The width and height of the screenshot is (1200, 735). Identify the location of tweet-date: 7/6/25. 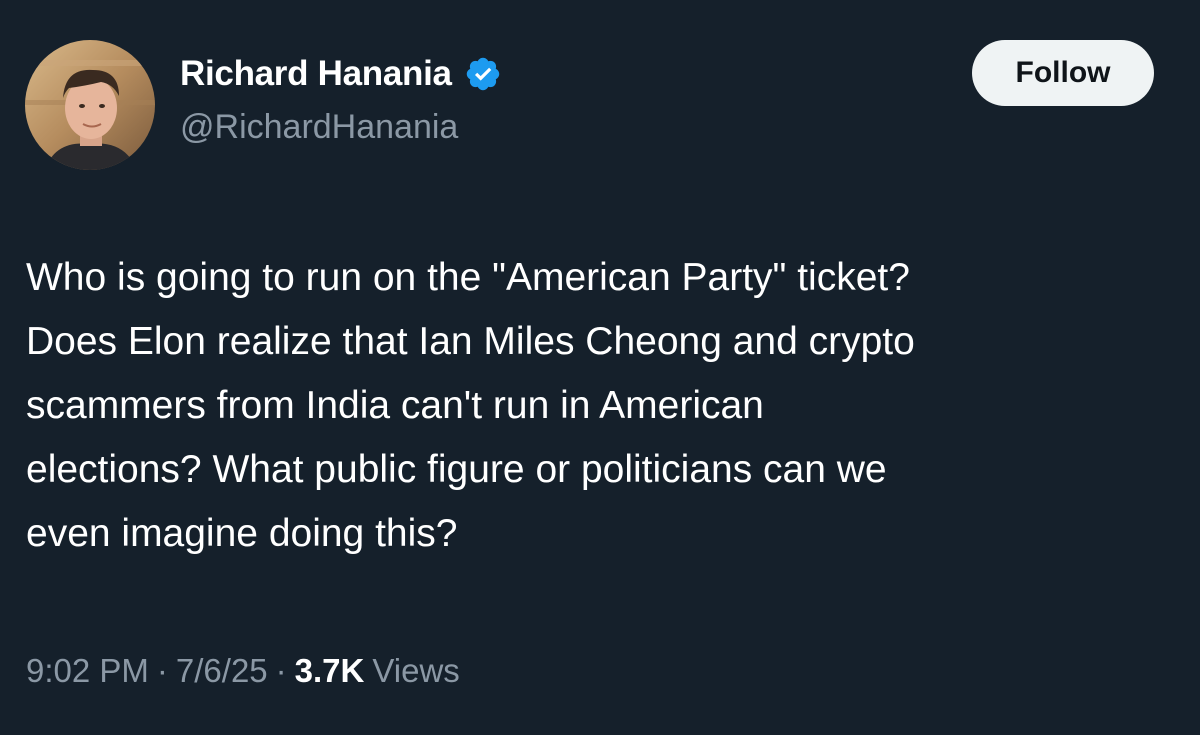
(222, 671).